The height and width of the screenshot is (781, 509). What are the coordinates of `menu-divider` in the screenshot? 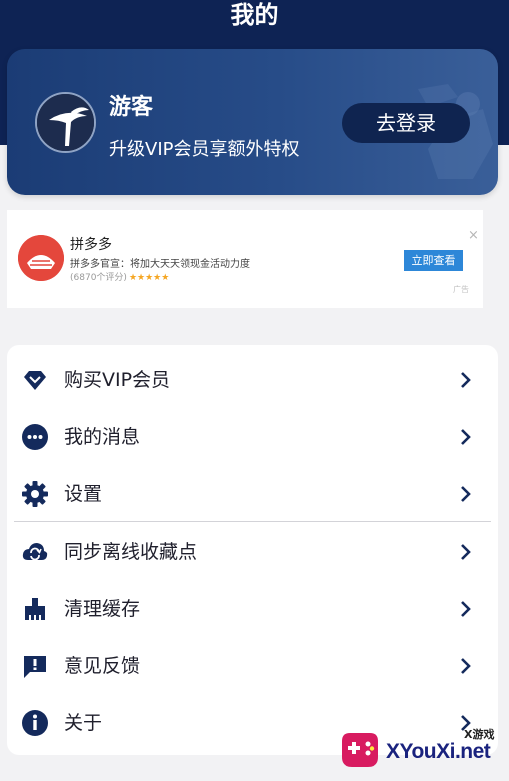 It's located at (252, 521).